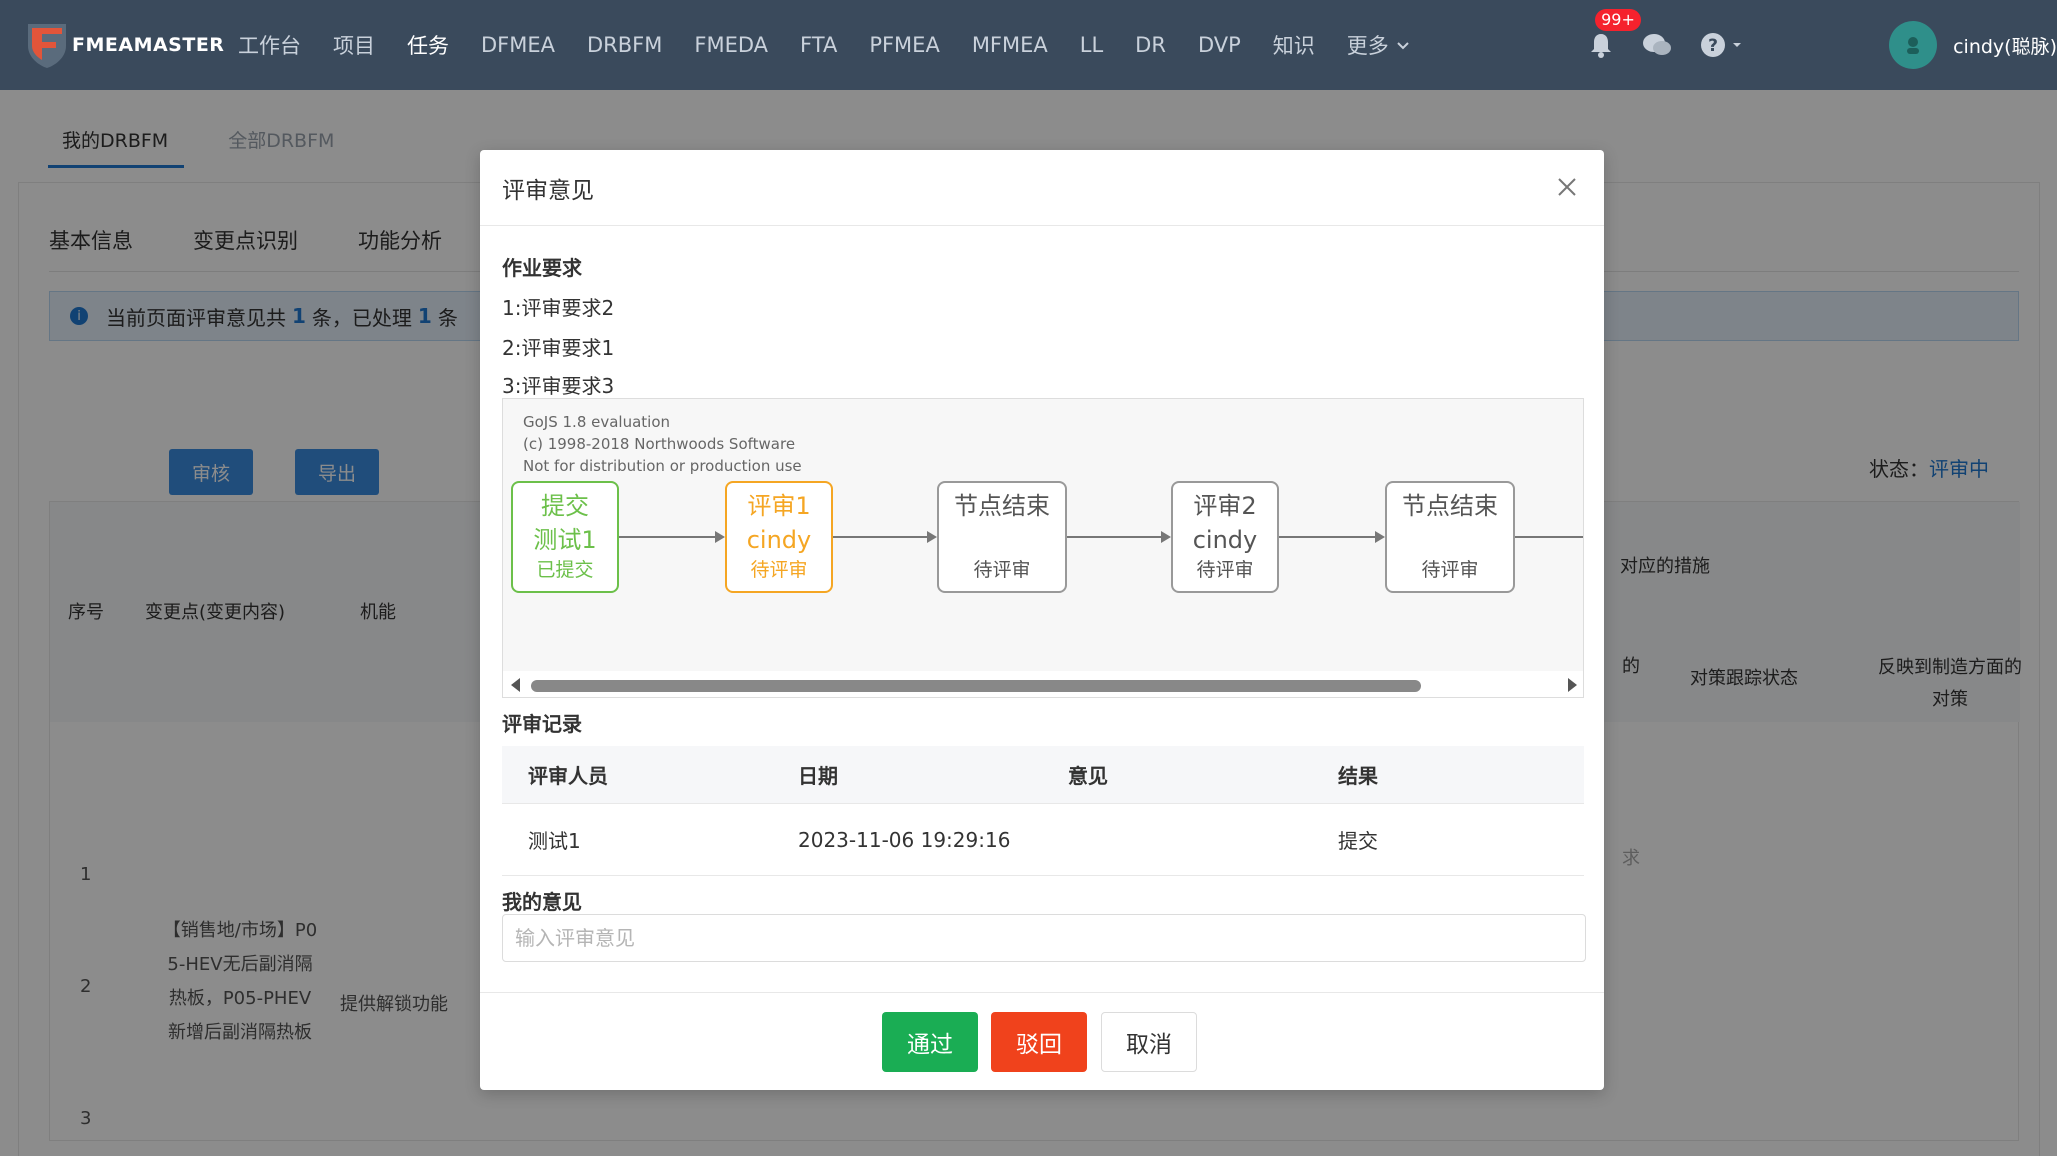 Image resolution: width=2057 pixels, height=1156 pixels. I want to click on scroll-thumb, so click(976, 686).